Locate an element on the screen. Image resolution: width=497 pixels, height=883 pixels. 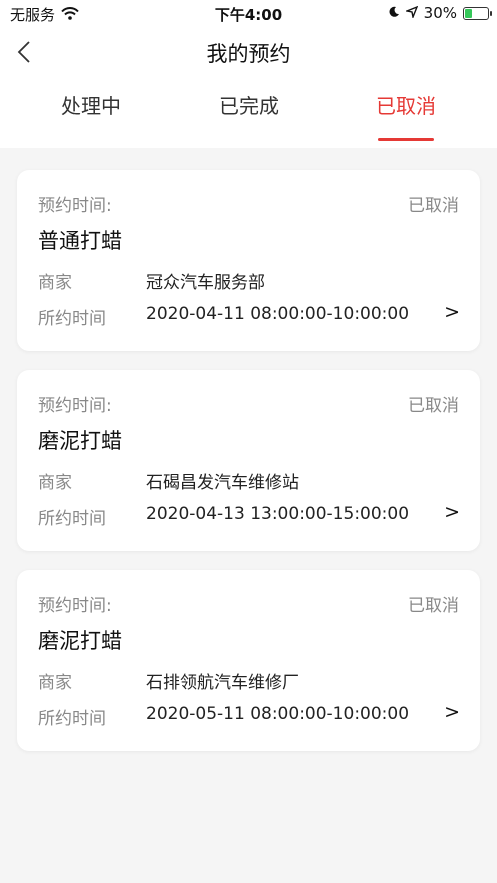
service-name: 普通打蜡 is located at coordinates (80, 241).